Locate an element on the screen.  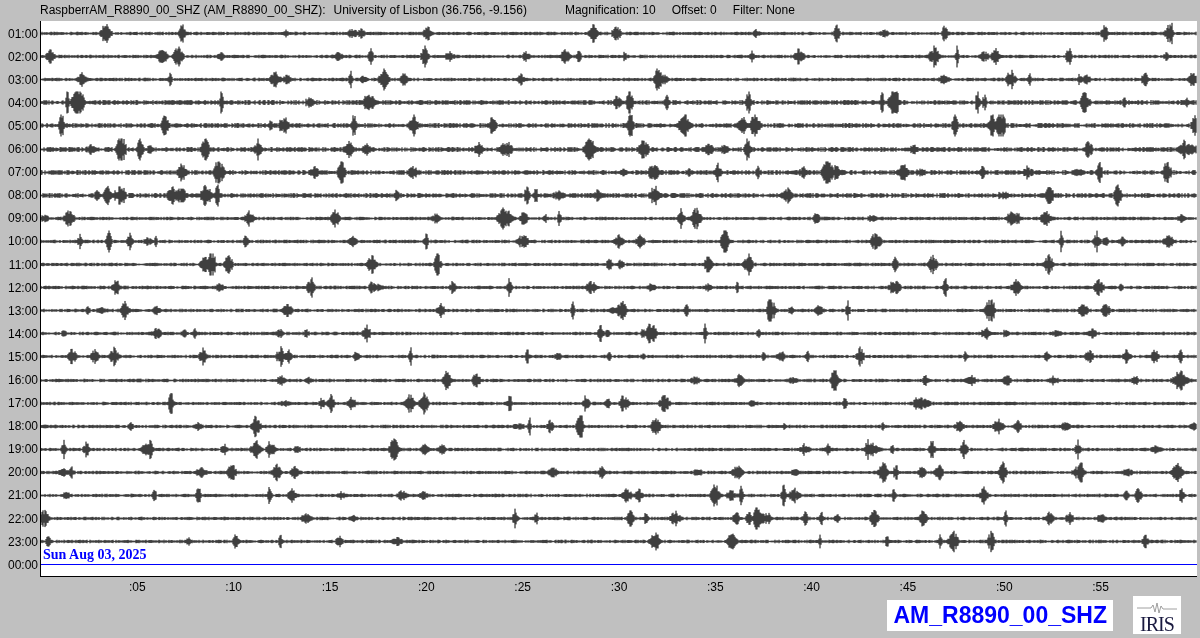
time-label: 02:00 is located at coordinates (22, 57).